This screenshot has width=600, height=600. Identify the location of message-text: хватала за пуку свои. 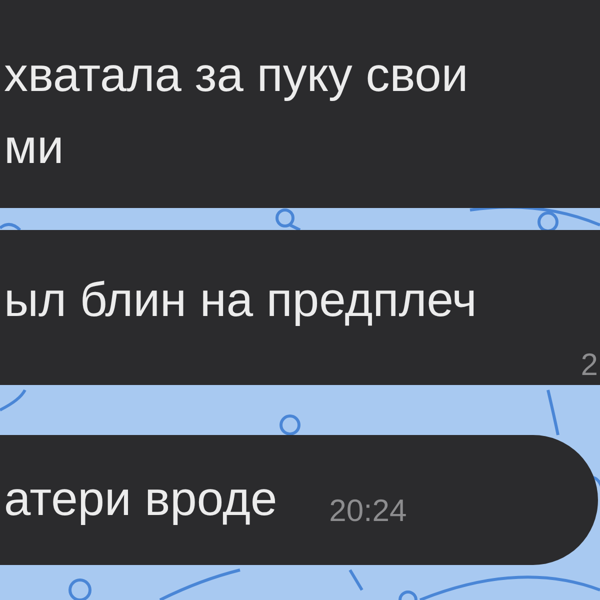
(236, 76).